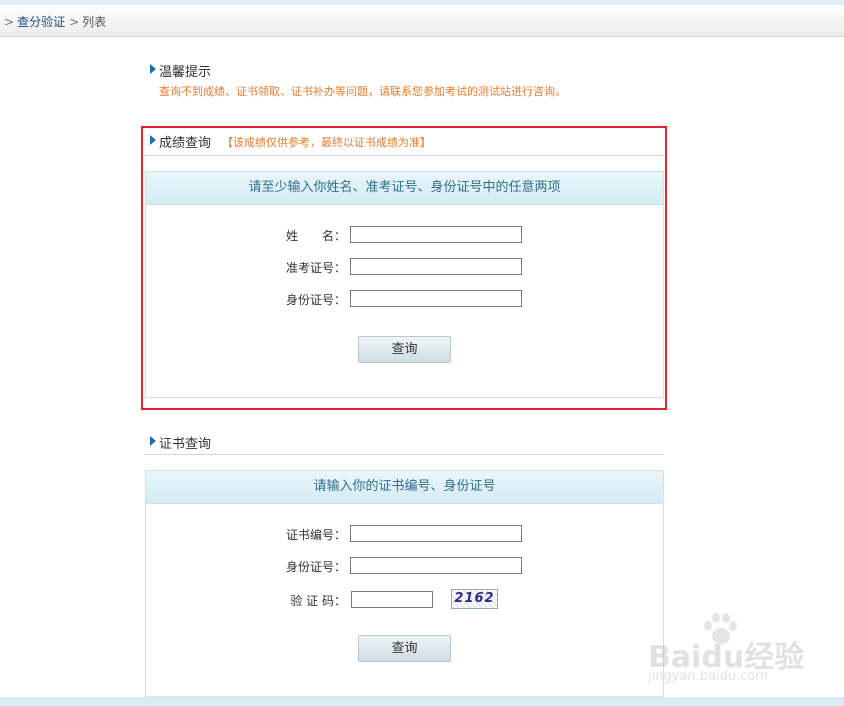 Image resolution: width=844 pixels, height=706 pixels. I want to click on captcha-label: 验 证 码：, so click(318, 601).